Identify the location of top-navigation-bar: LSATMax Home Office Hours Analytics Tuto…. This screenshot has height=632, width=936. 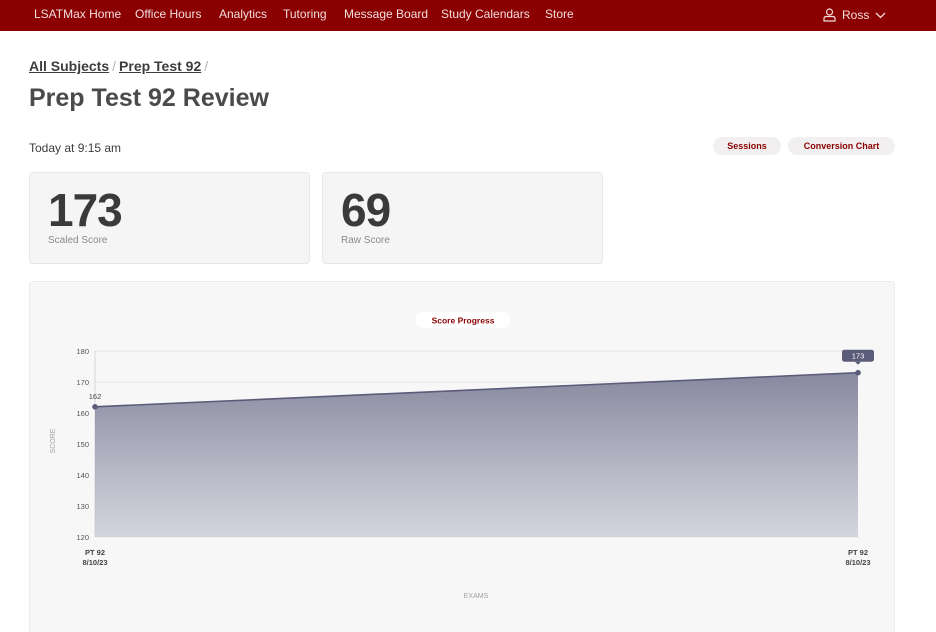
(468, 15).